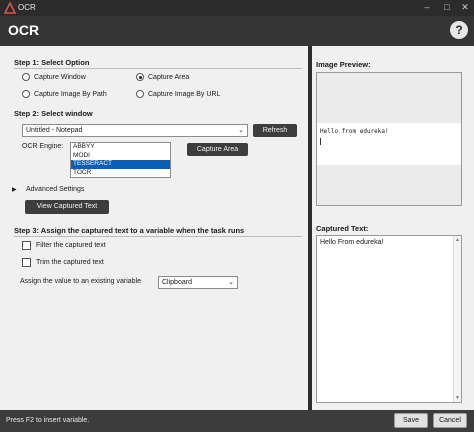 Image resolution: width=474 pixels, height=432 pixels. I want to click on radio-capture-window: Capture Window, so click(54, 77).